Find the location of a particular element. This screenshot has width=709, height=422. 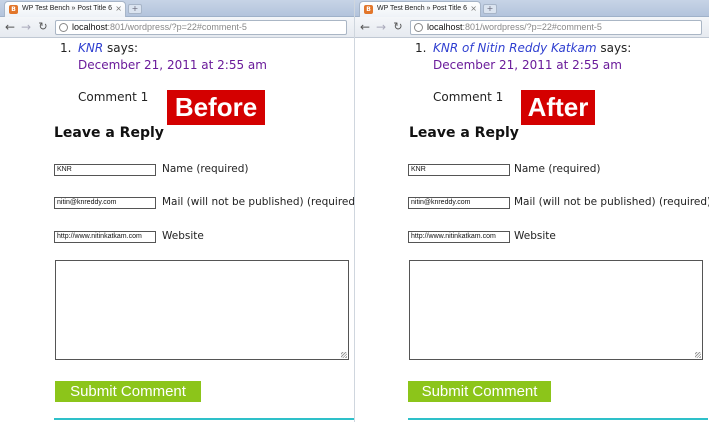

comment-author-link: KNR is located at coordinates (90, 48).